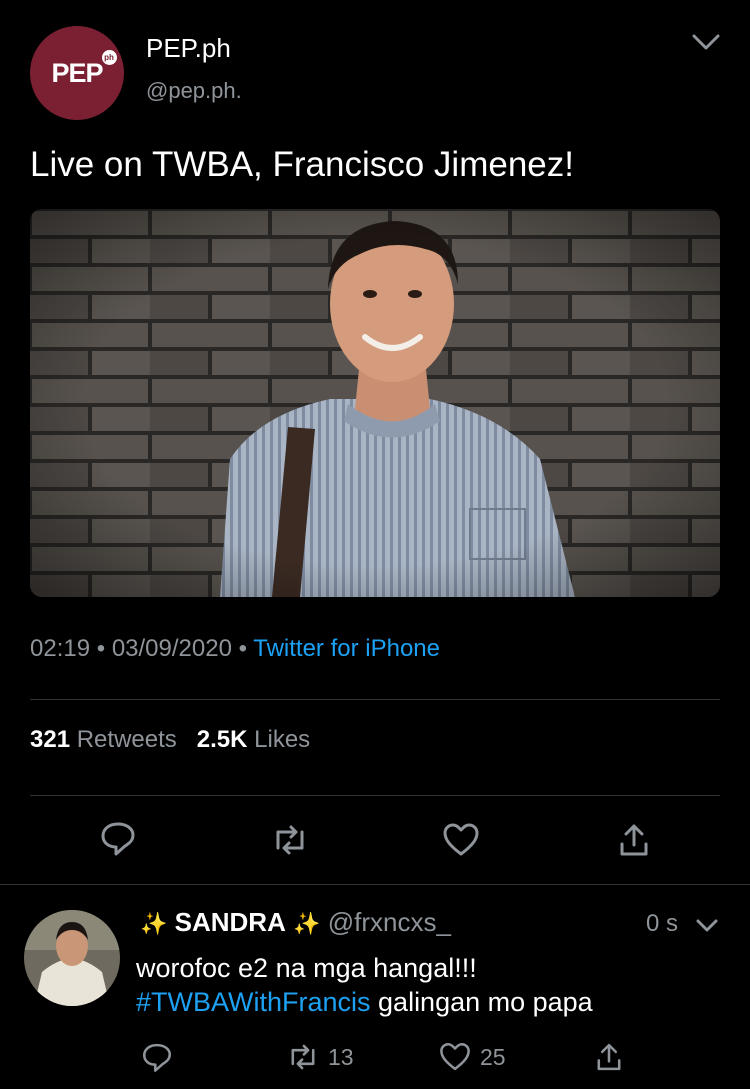 The height and width of the screenshot is (1089, 750). I want to click on tweet-stats: 321 Retweets 2.5K Likes, so click(170, 740).